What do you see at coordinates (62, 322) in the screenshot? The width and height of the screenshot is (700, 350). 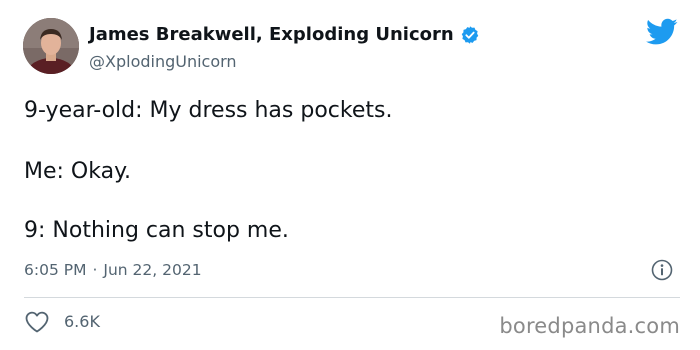 I see `like-button: 6.6K` at bounding box center [62, 322].